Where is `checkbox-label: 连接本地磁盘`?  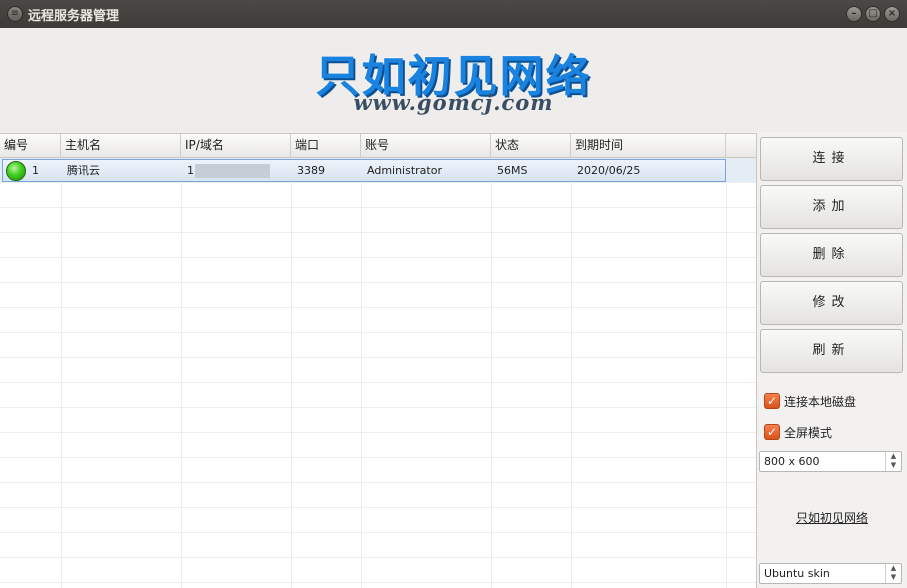 checkbox-label: 连接本地磁盘 is located at coordinates (820, 402).